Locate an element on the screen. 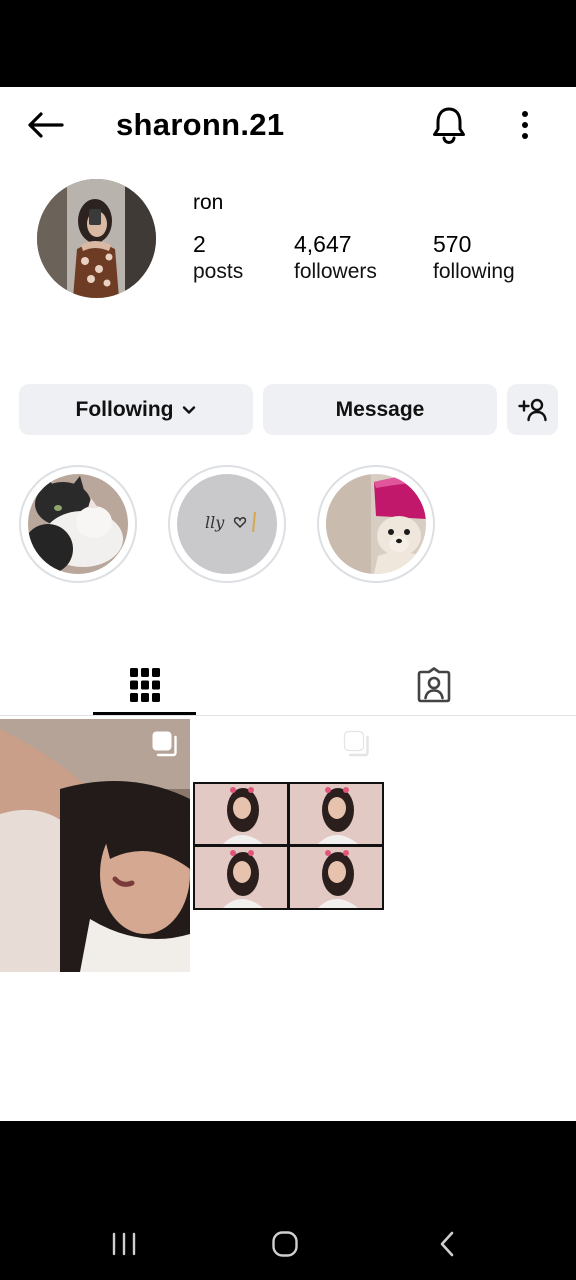 The height and width of the screenshot is (1280, 576). arrow-left-icon is located at coordinates (46, 125).